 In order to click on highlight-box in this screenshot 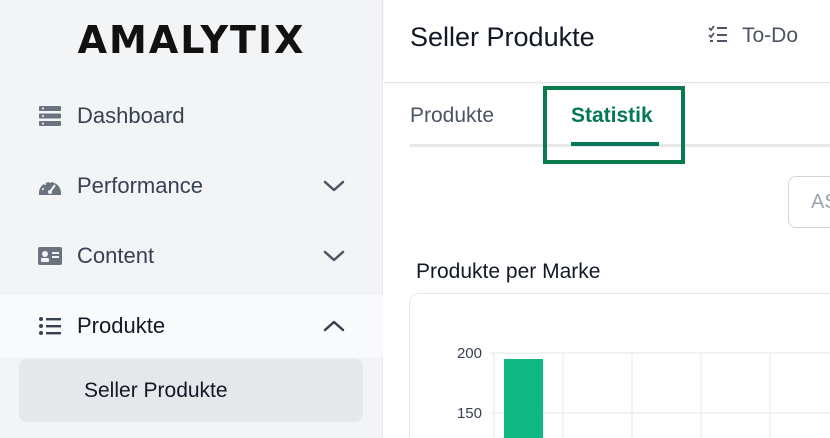, I will do `click(614, 125)`.